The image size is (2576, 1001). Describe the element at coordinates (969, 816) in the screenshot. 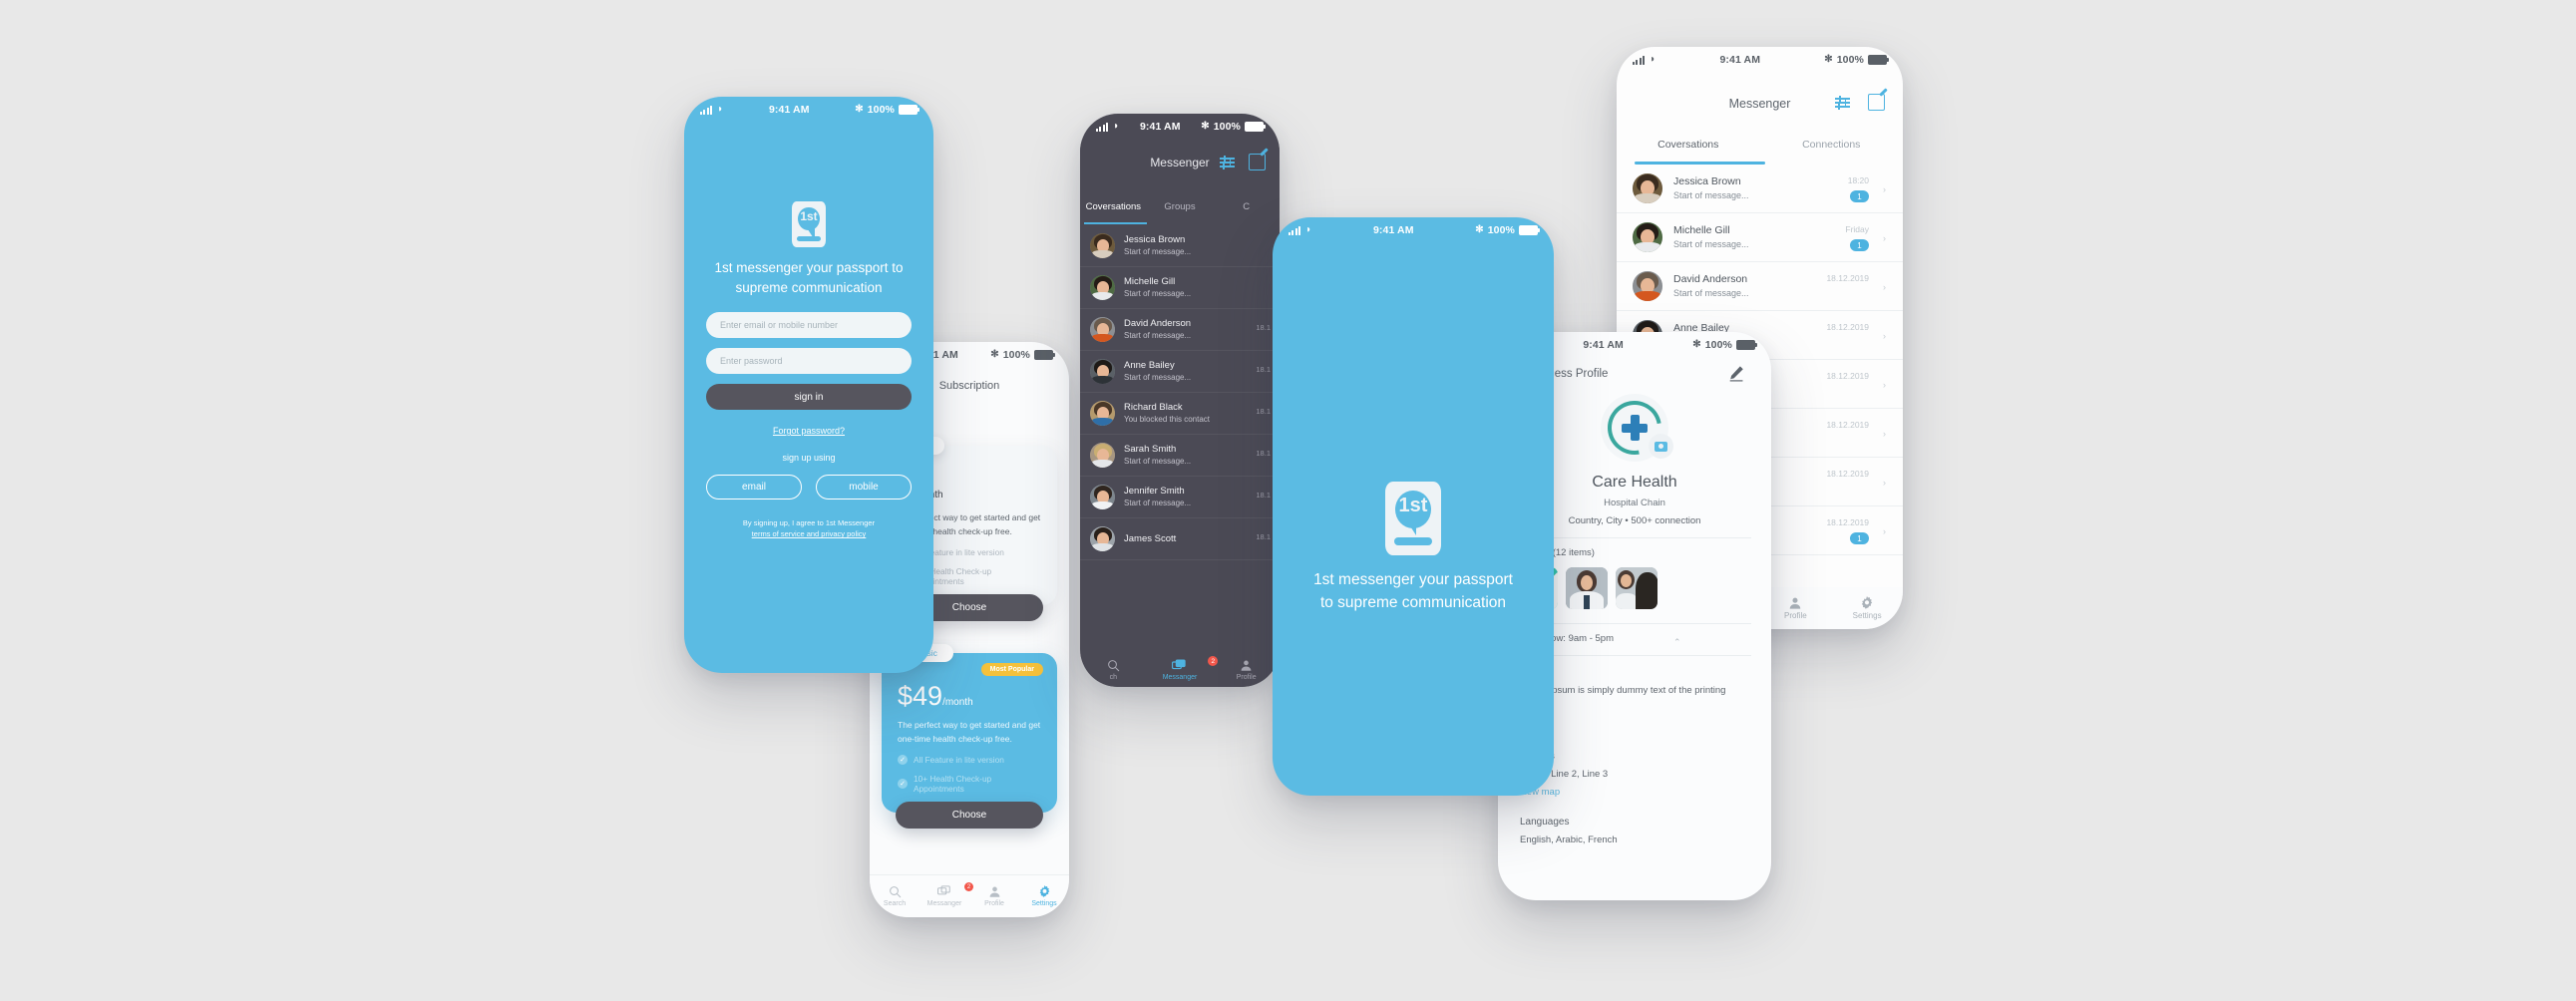

I see `choose-button: Choose` at that location.